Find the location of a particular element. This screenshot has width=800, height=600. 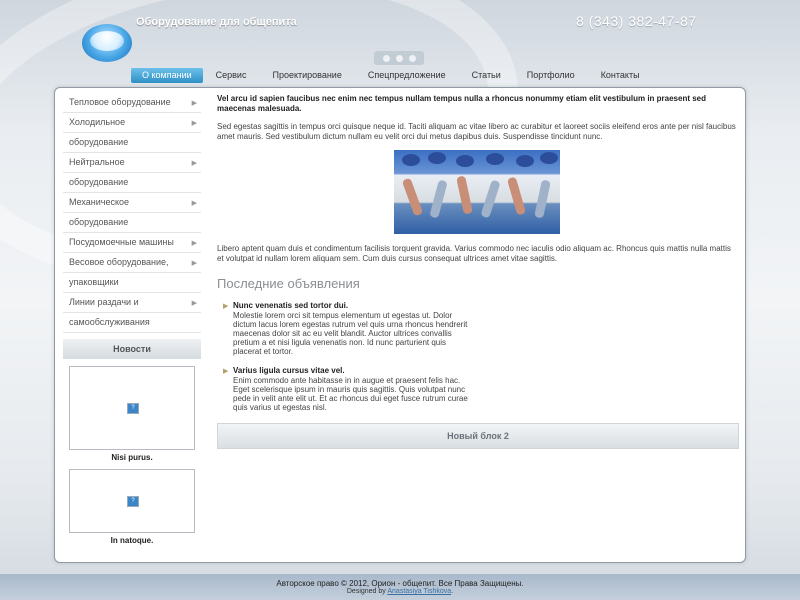

fitness-photo is located at coordinates (477, 192).